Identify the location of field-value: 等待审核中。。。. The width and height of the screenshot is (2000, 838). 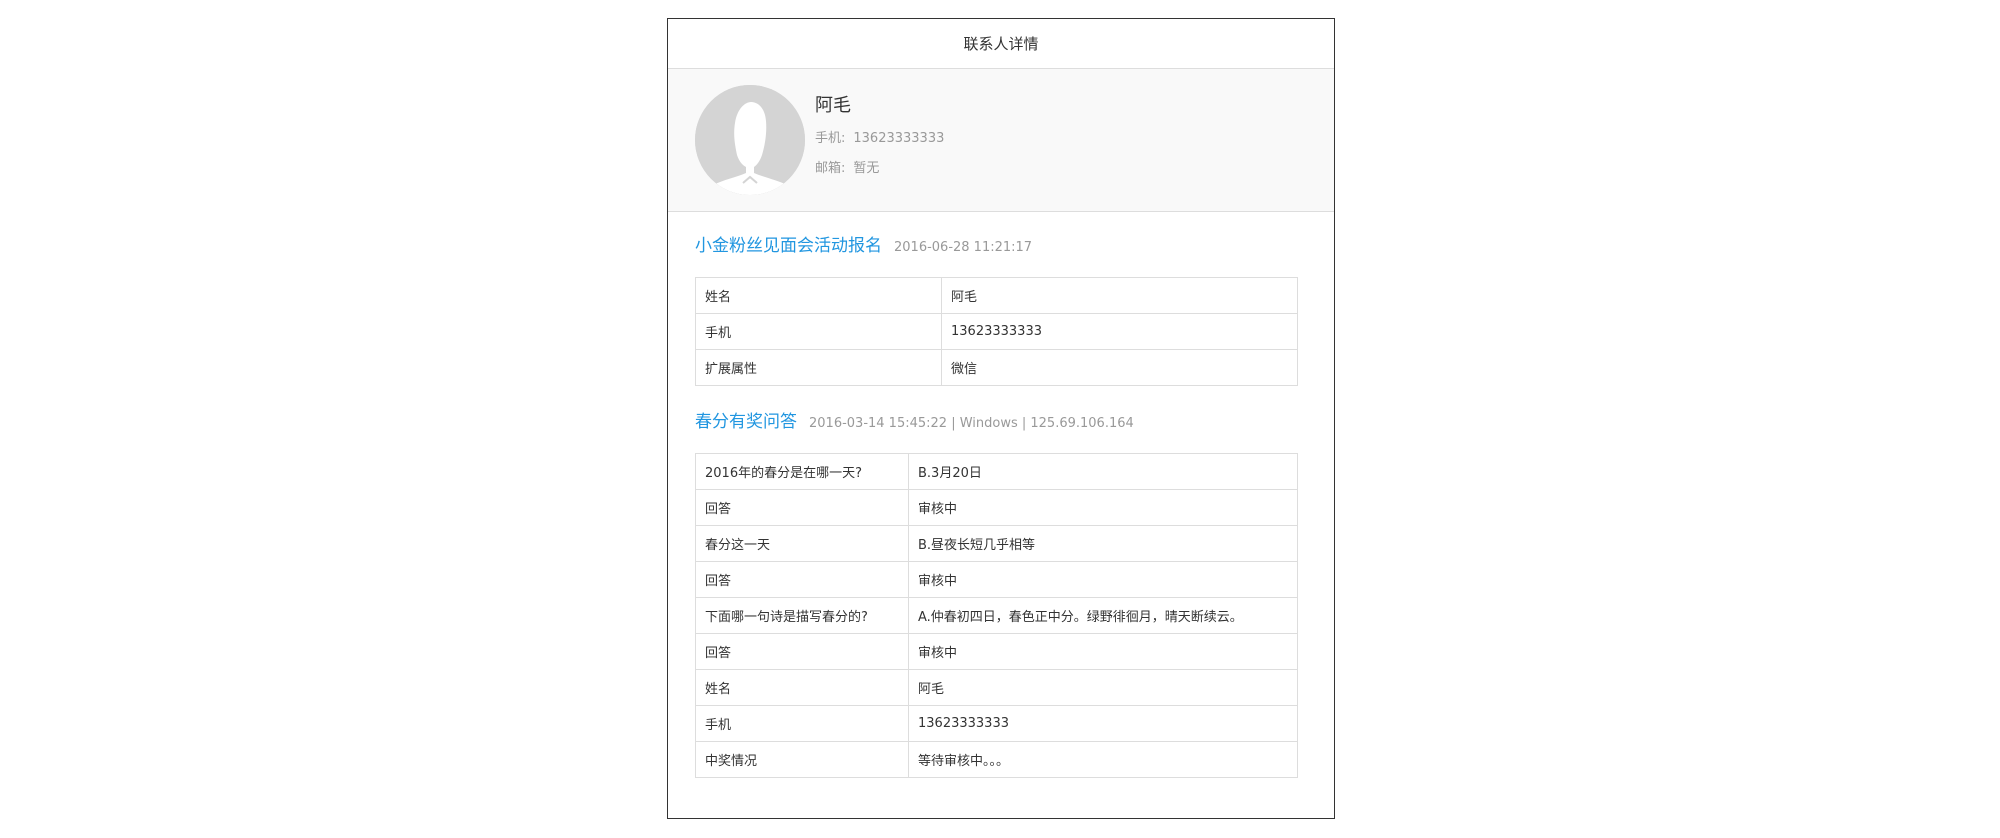
(1103, 759).